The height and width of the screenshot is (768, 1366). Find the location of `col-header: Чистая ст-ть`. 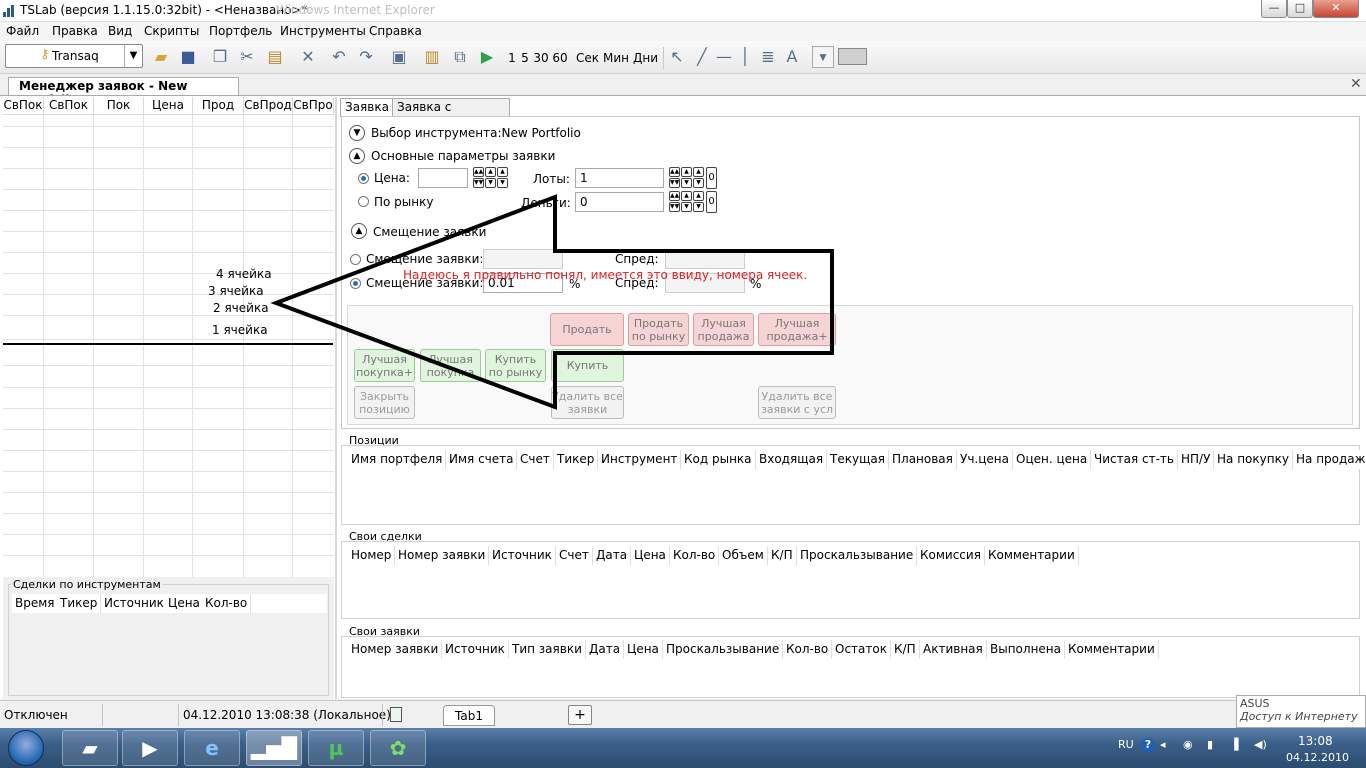

col-header: Чистая ст-ть is located at coordinates (1134, 459).